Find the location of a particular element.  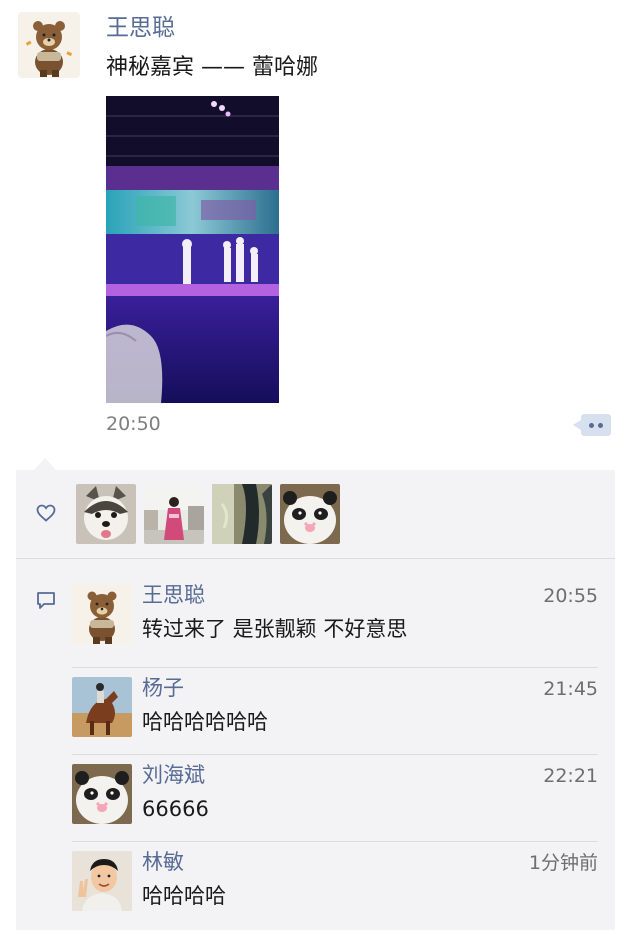

panel-divider is located at coordinates (315, 558).